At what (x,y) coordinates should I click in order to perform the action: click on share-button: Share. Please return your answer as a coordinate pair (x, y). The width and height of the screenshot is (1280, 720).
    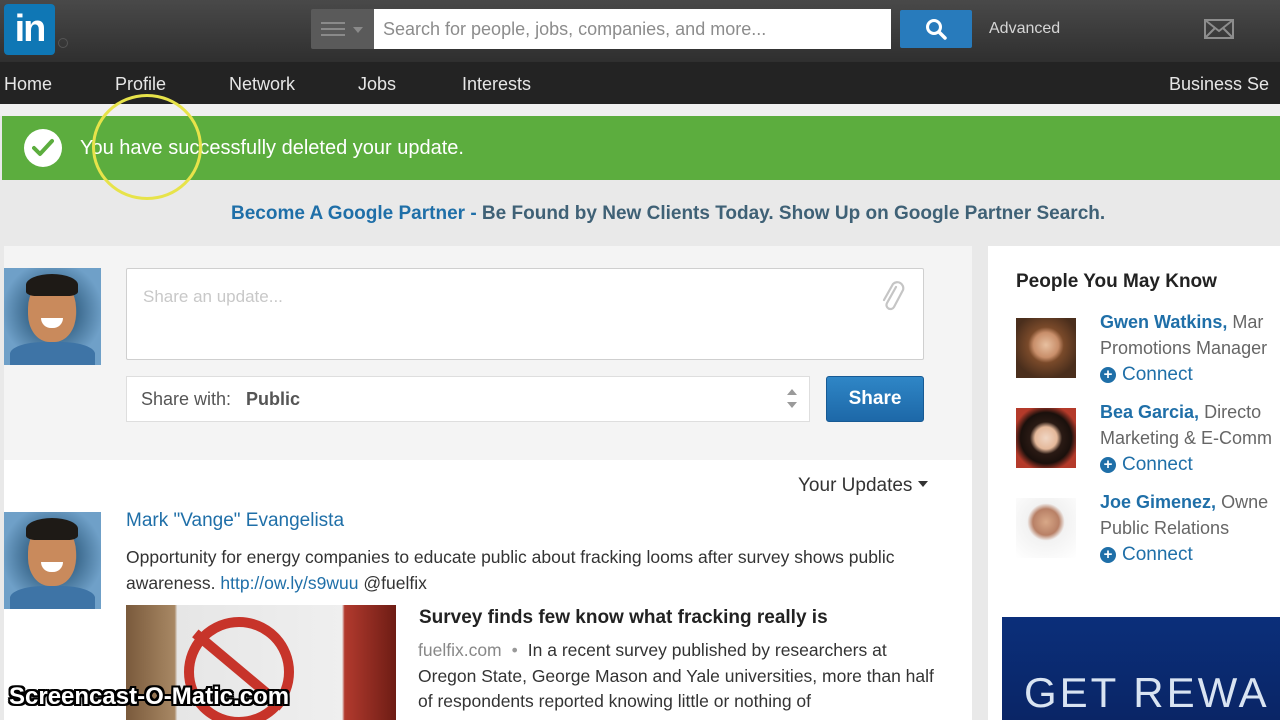
    Looking at the image, I should click on (875, 399).